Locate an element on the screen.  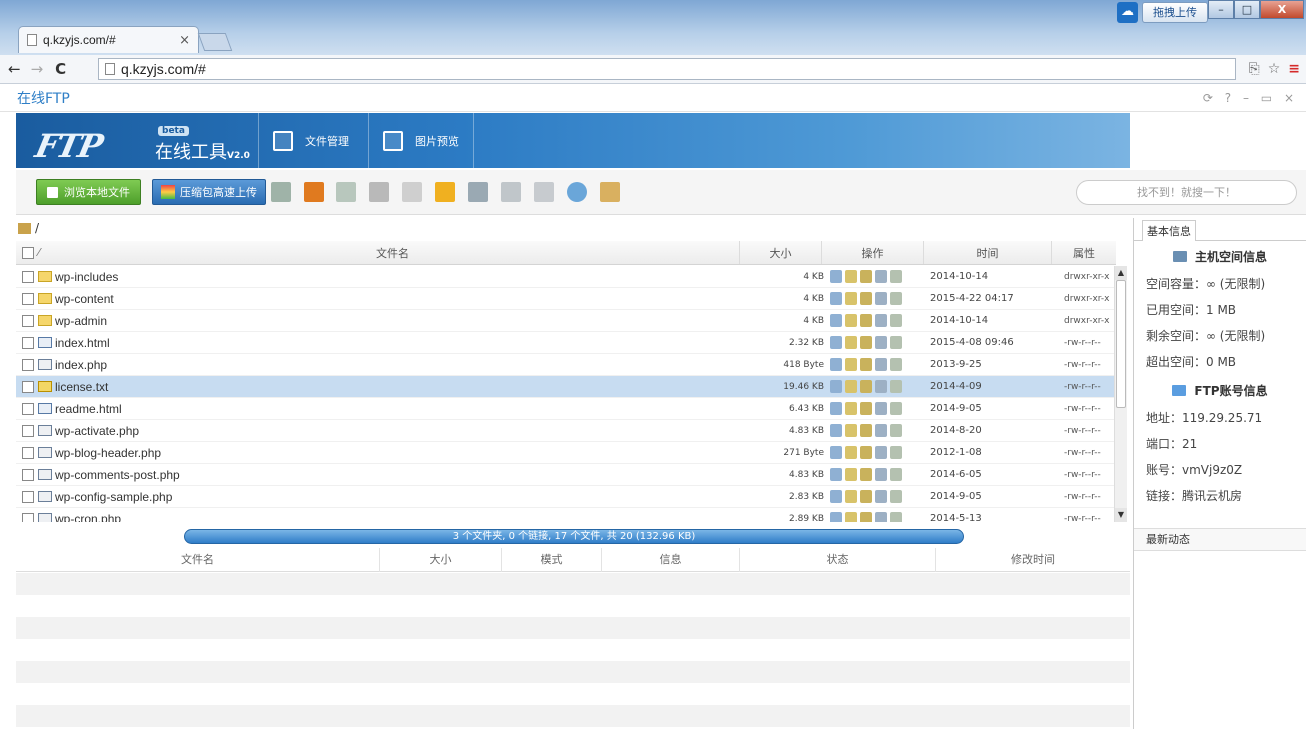
file-row: license.txt 19.46 KB 2014-4-09 -rw-r--r-- is located at coordinates (565, 387).